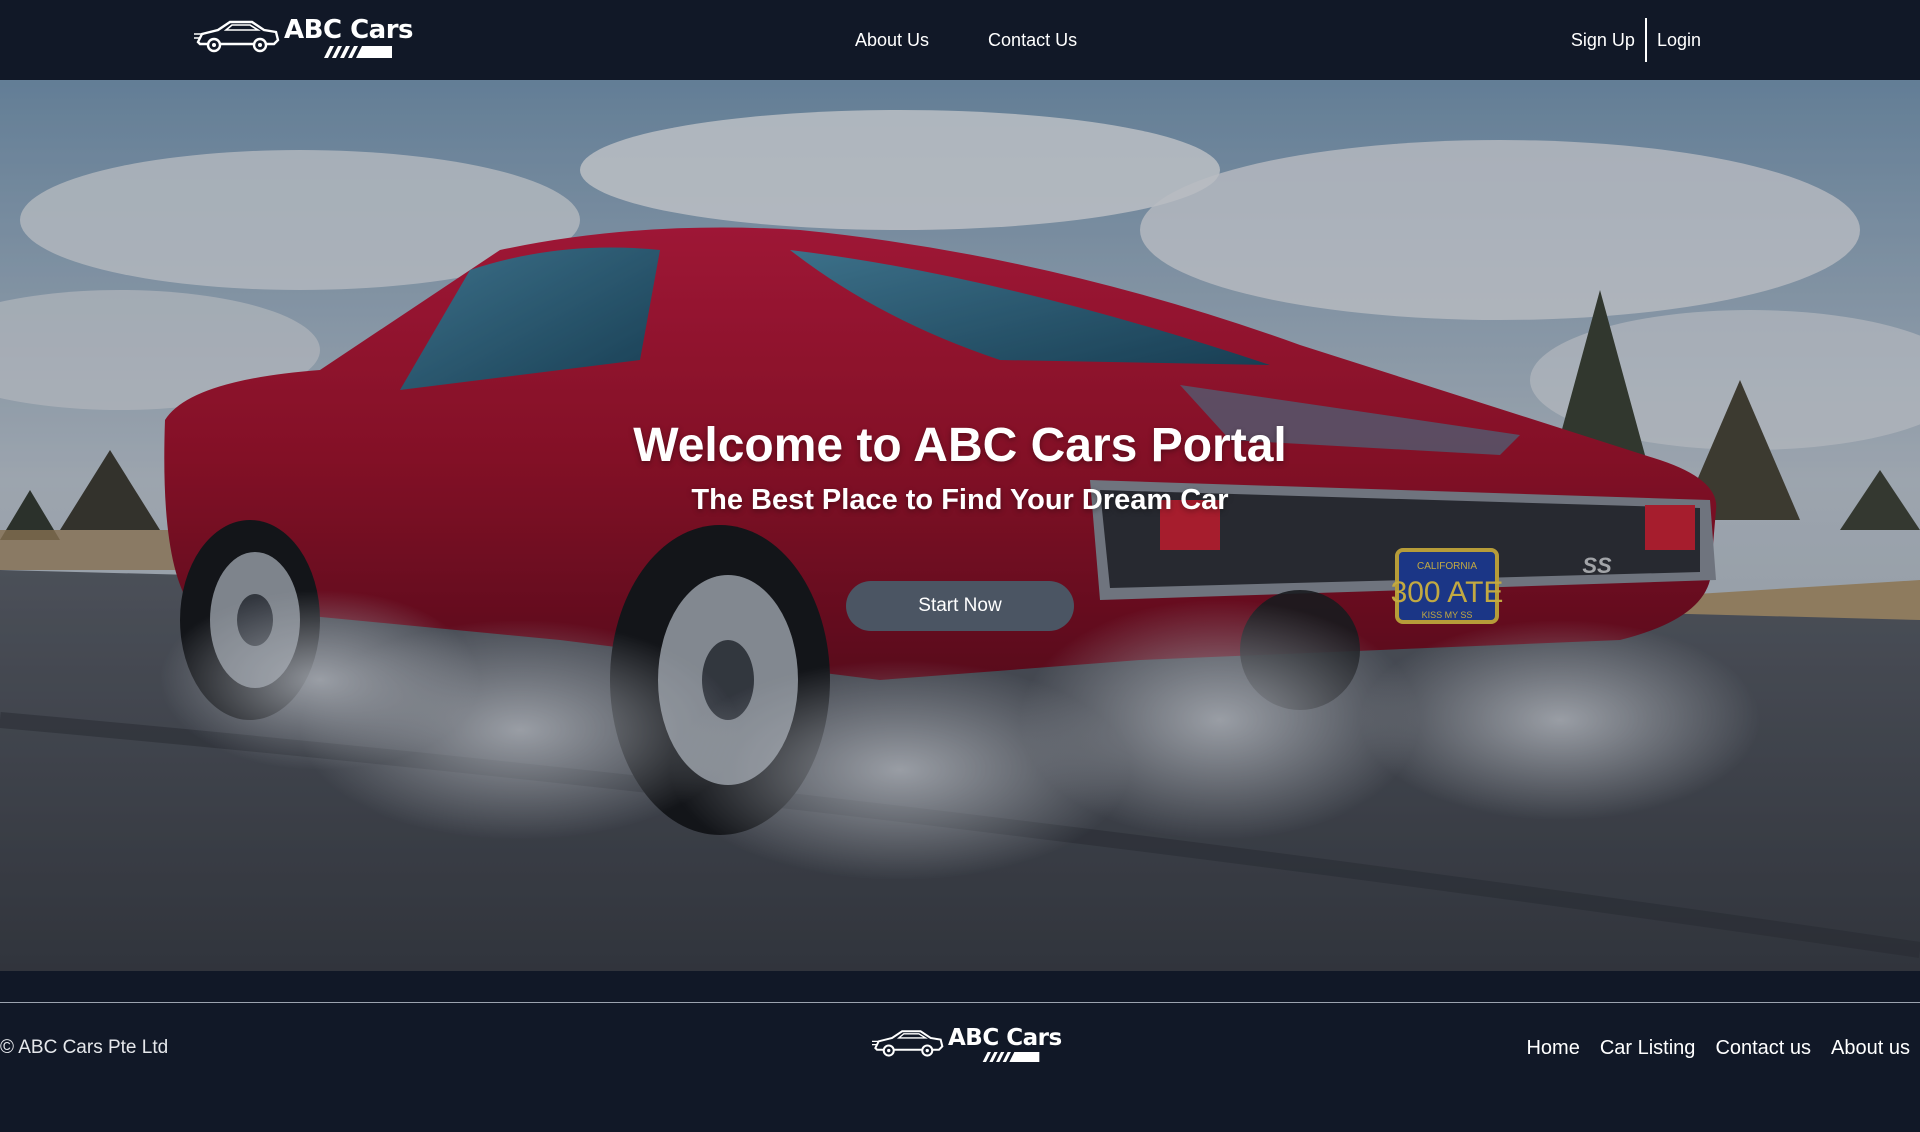 This screenshot has width=1920, height=1132. Describe the element at coordinates (349, 30) in the screenshot. I see `brand-name: ABC Cars` at that location.